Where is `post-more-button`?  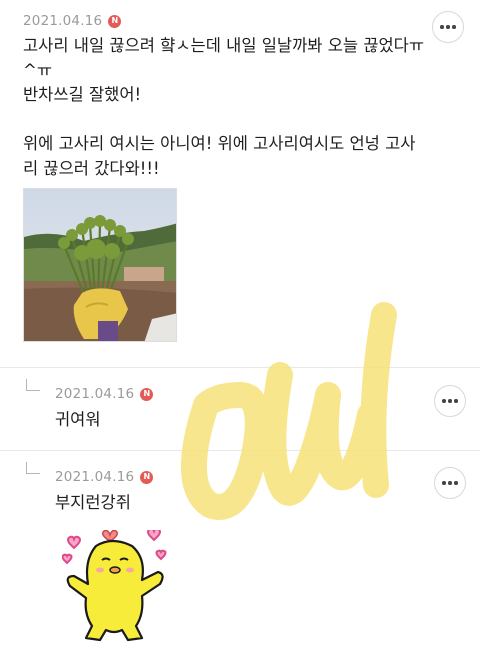
post-more-button is located at coordinates (448, 27).